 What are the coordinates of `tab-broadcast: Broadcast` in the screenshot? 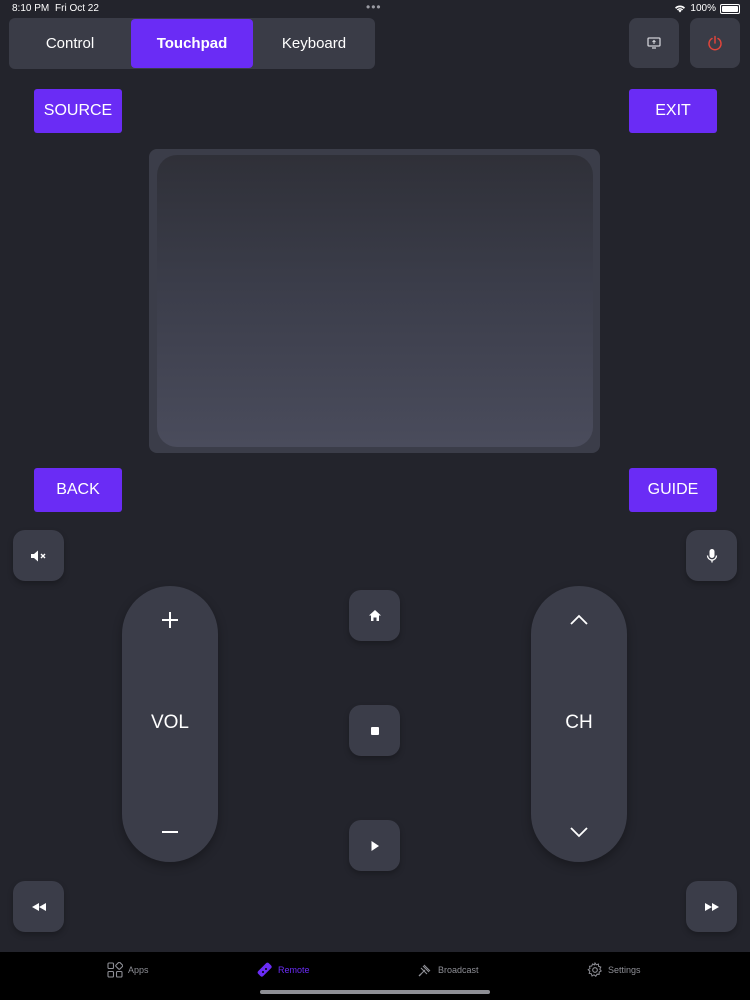 It's located at (448, 970).